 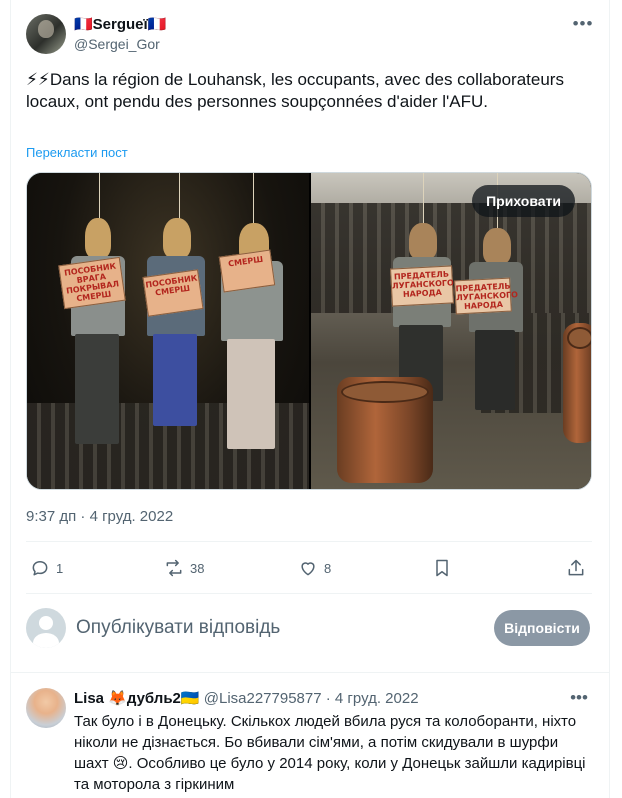 I want to click on heart-icon, so click(x=308, y=569).